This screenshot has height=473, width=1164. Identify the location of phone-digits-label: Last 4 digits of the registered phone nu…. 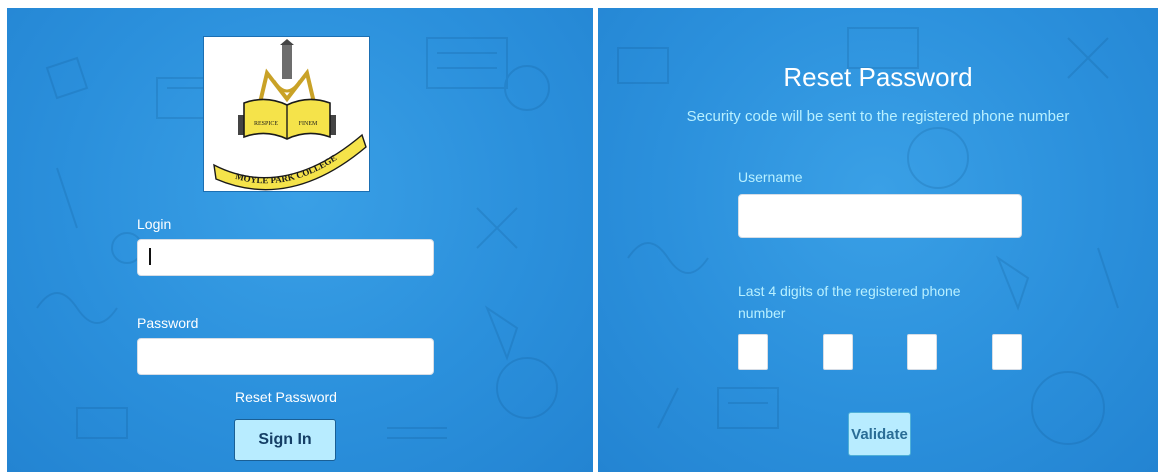
(849, 302).